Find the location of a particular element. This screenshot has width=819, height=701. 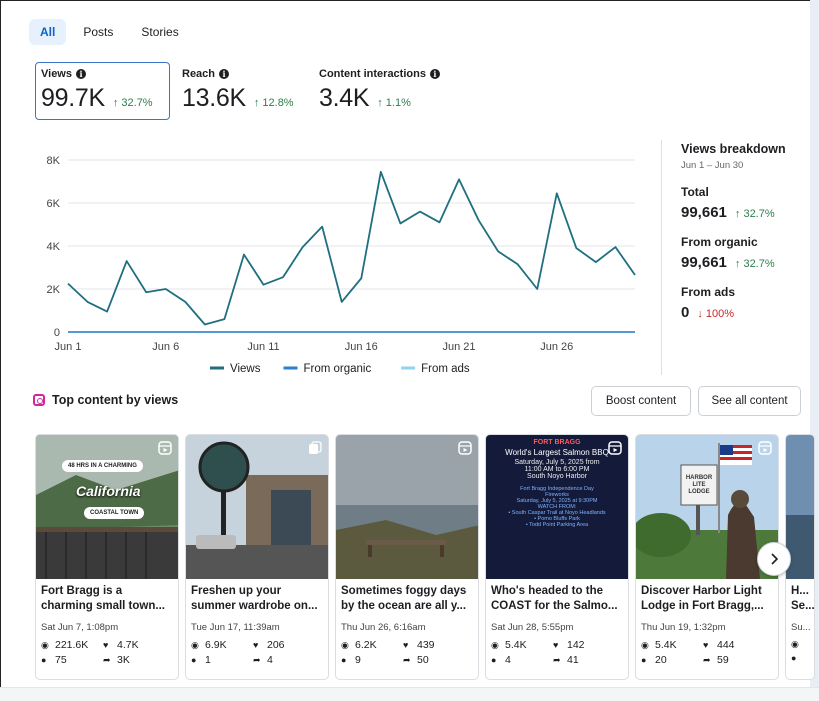

metric-change: ↑ 1.1% is located at coordinates (394, 103).